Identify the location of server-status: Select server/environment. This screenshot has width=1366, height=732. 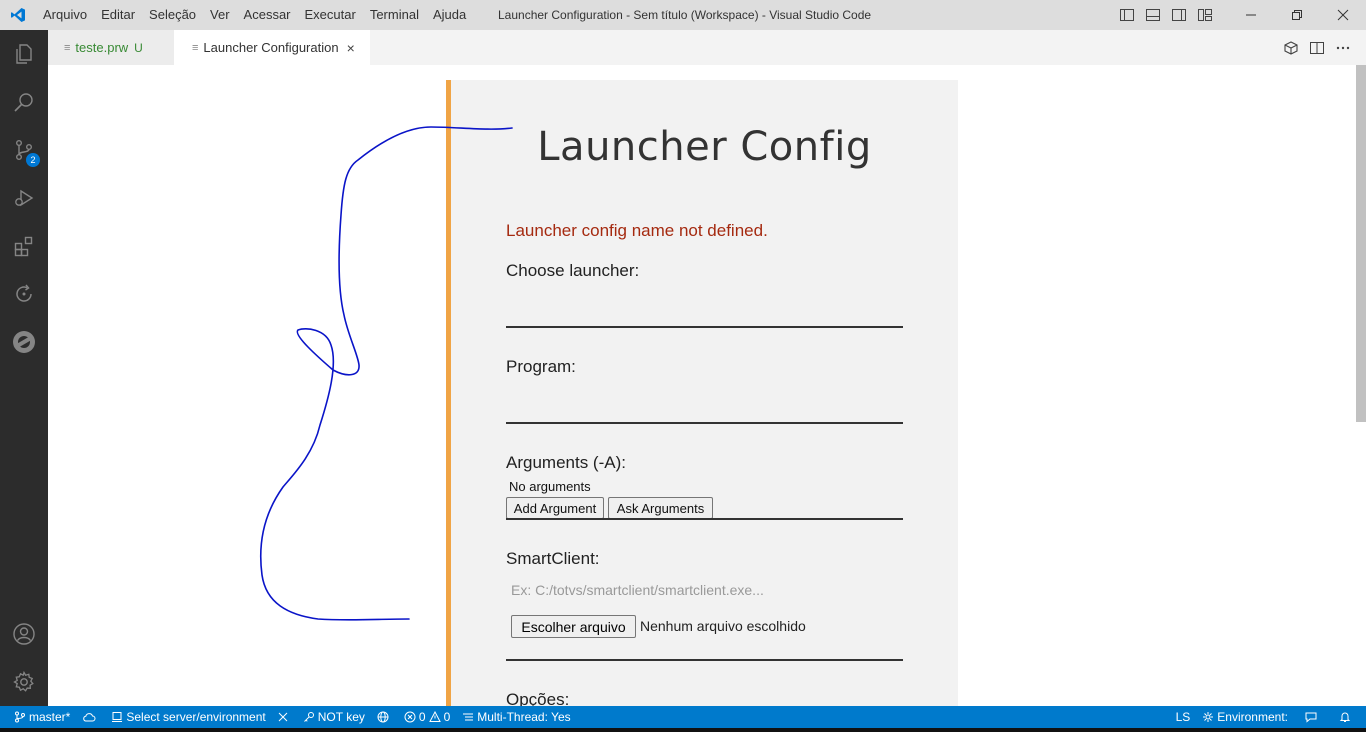
(188, 717).